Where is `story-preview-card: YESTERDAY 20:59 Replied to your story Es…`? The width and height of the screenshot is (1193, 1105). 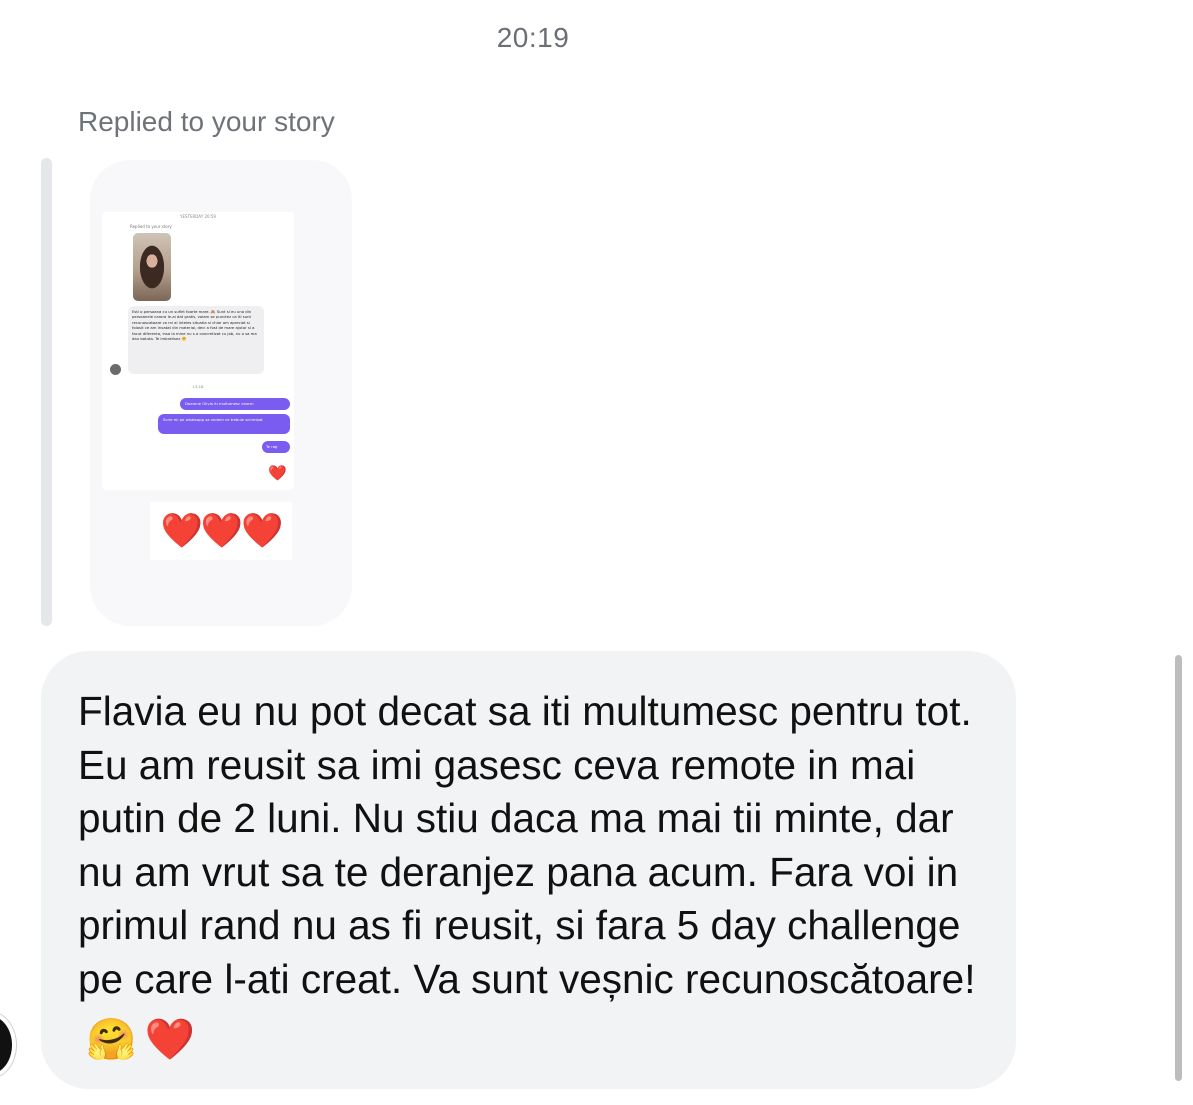 story-preview-card: YESTERDAY 20:59 Replied to your story Es… is located at coordinates (221, 393).